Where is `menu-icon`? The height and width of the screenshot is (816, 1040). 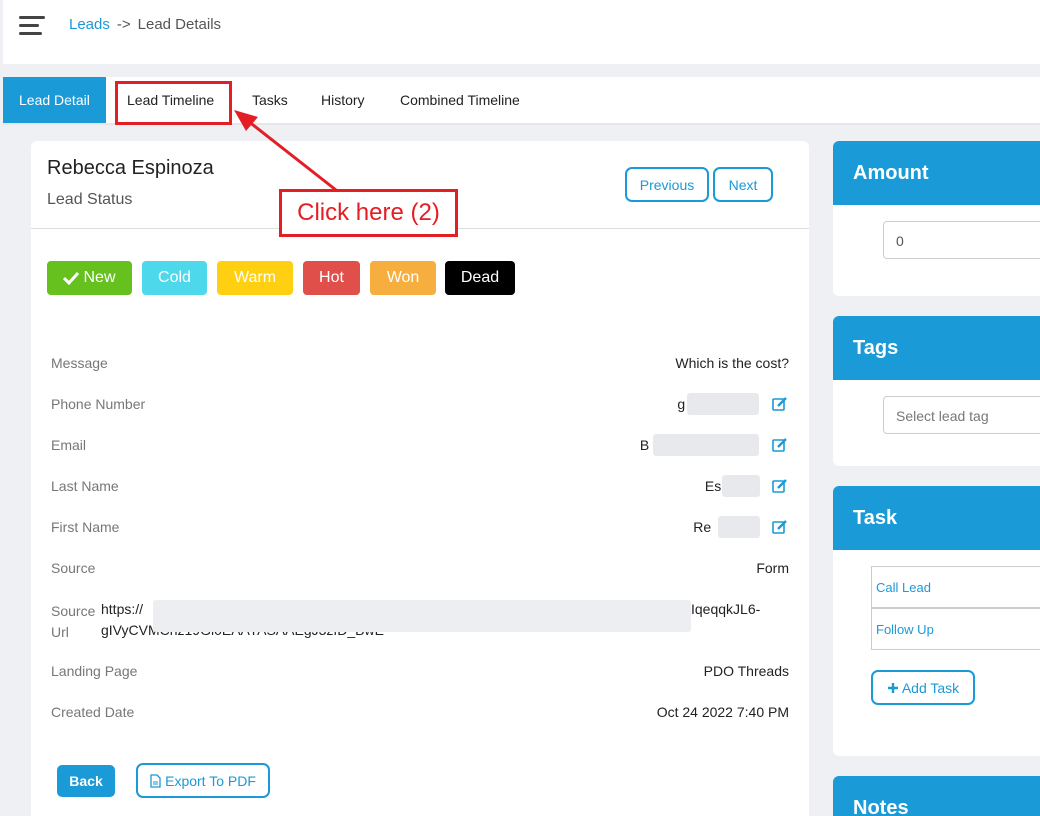 menu-icon is located at coordinates (32, 26).